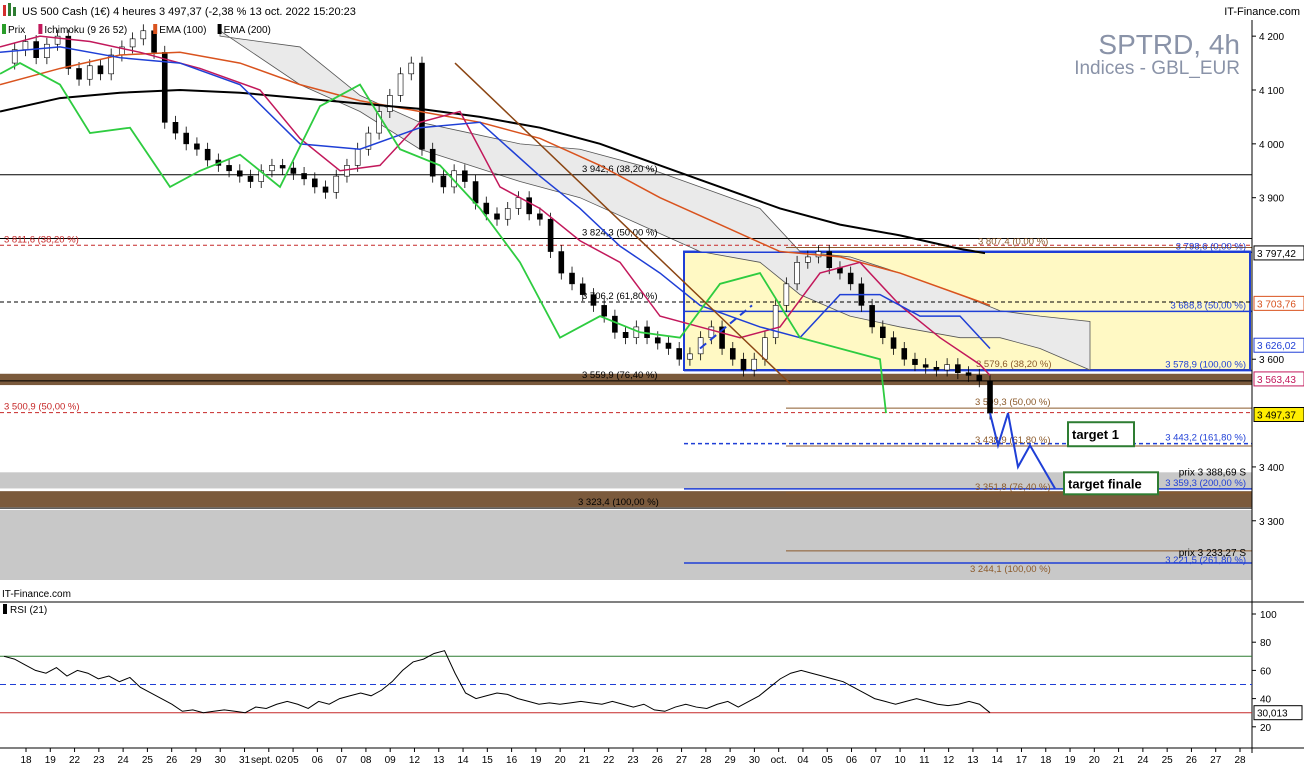 This screenshot has height=768, width=1304. Describe the element at coordinates (1276, 346) in the screenshot. I see `price-tag-label: 3 626,02` at that location.